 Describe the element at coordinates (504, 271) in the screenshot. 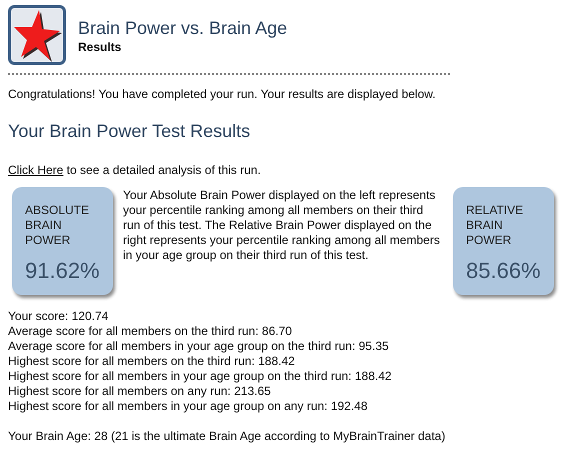

I see `card-value: 85.66%` at that location.